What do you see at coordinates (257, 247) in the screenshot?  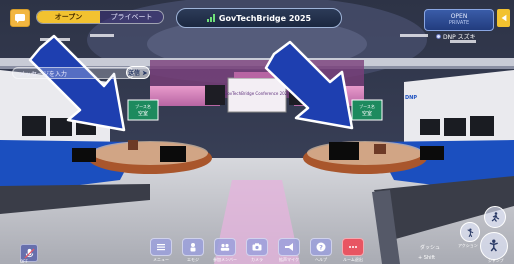 I see `camera-icon` at bounding box center [257, 247].